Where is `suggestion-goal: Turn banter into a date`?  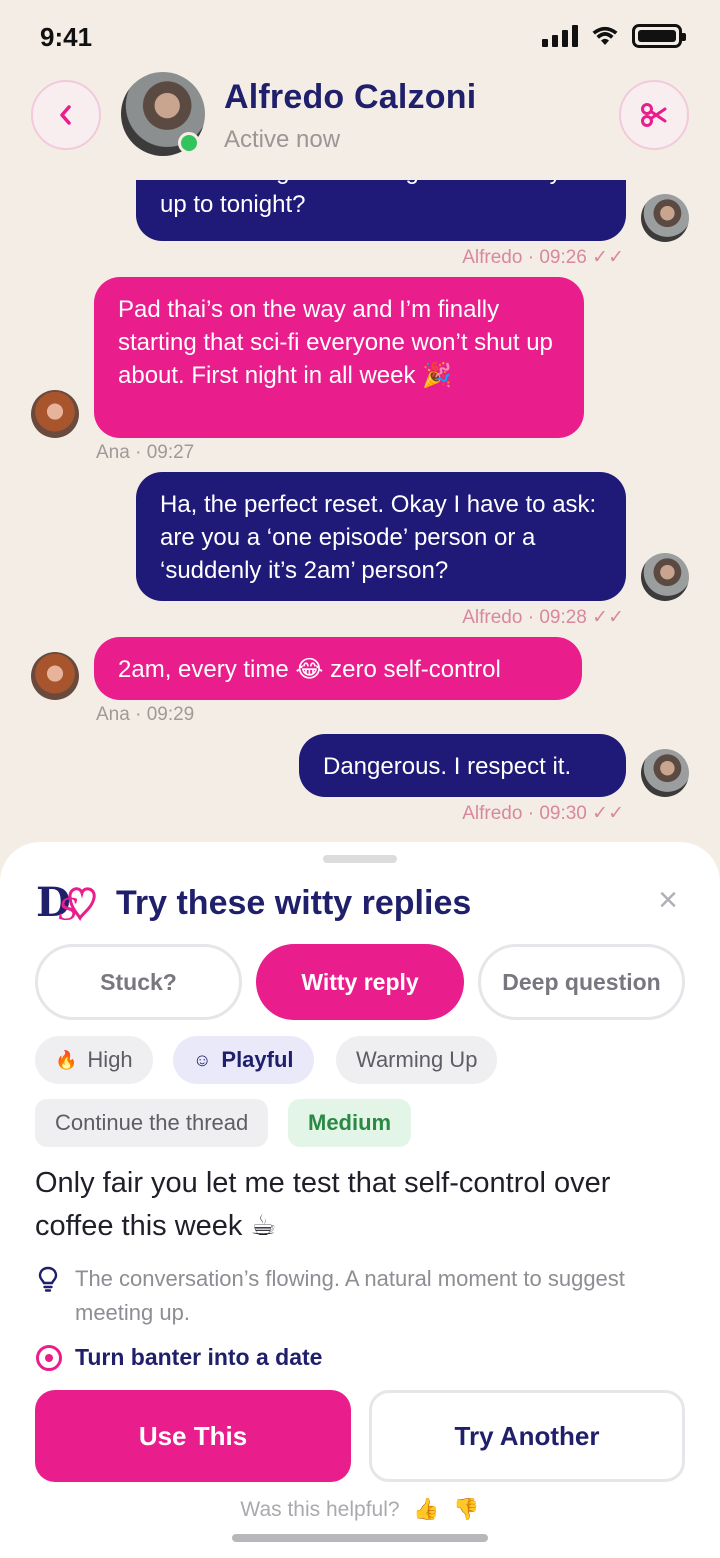 suggestion-goal: Turn banter into a date is located at coordinates (199, 1357).